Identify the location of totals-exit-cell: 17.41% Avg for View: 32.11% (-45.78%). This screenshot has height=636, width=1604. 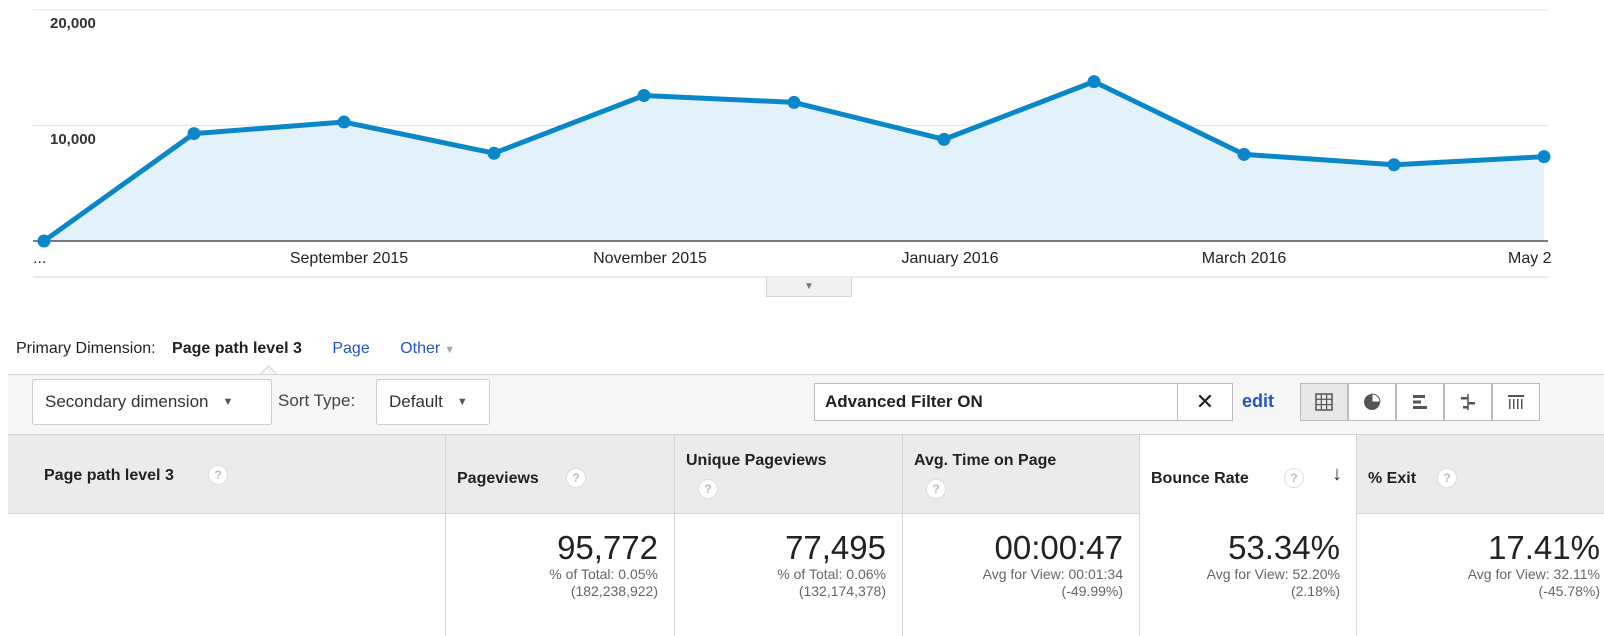
(1480, 575).